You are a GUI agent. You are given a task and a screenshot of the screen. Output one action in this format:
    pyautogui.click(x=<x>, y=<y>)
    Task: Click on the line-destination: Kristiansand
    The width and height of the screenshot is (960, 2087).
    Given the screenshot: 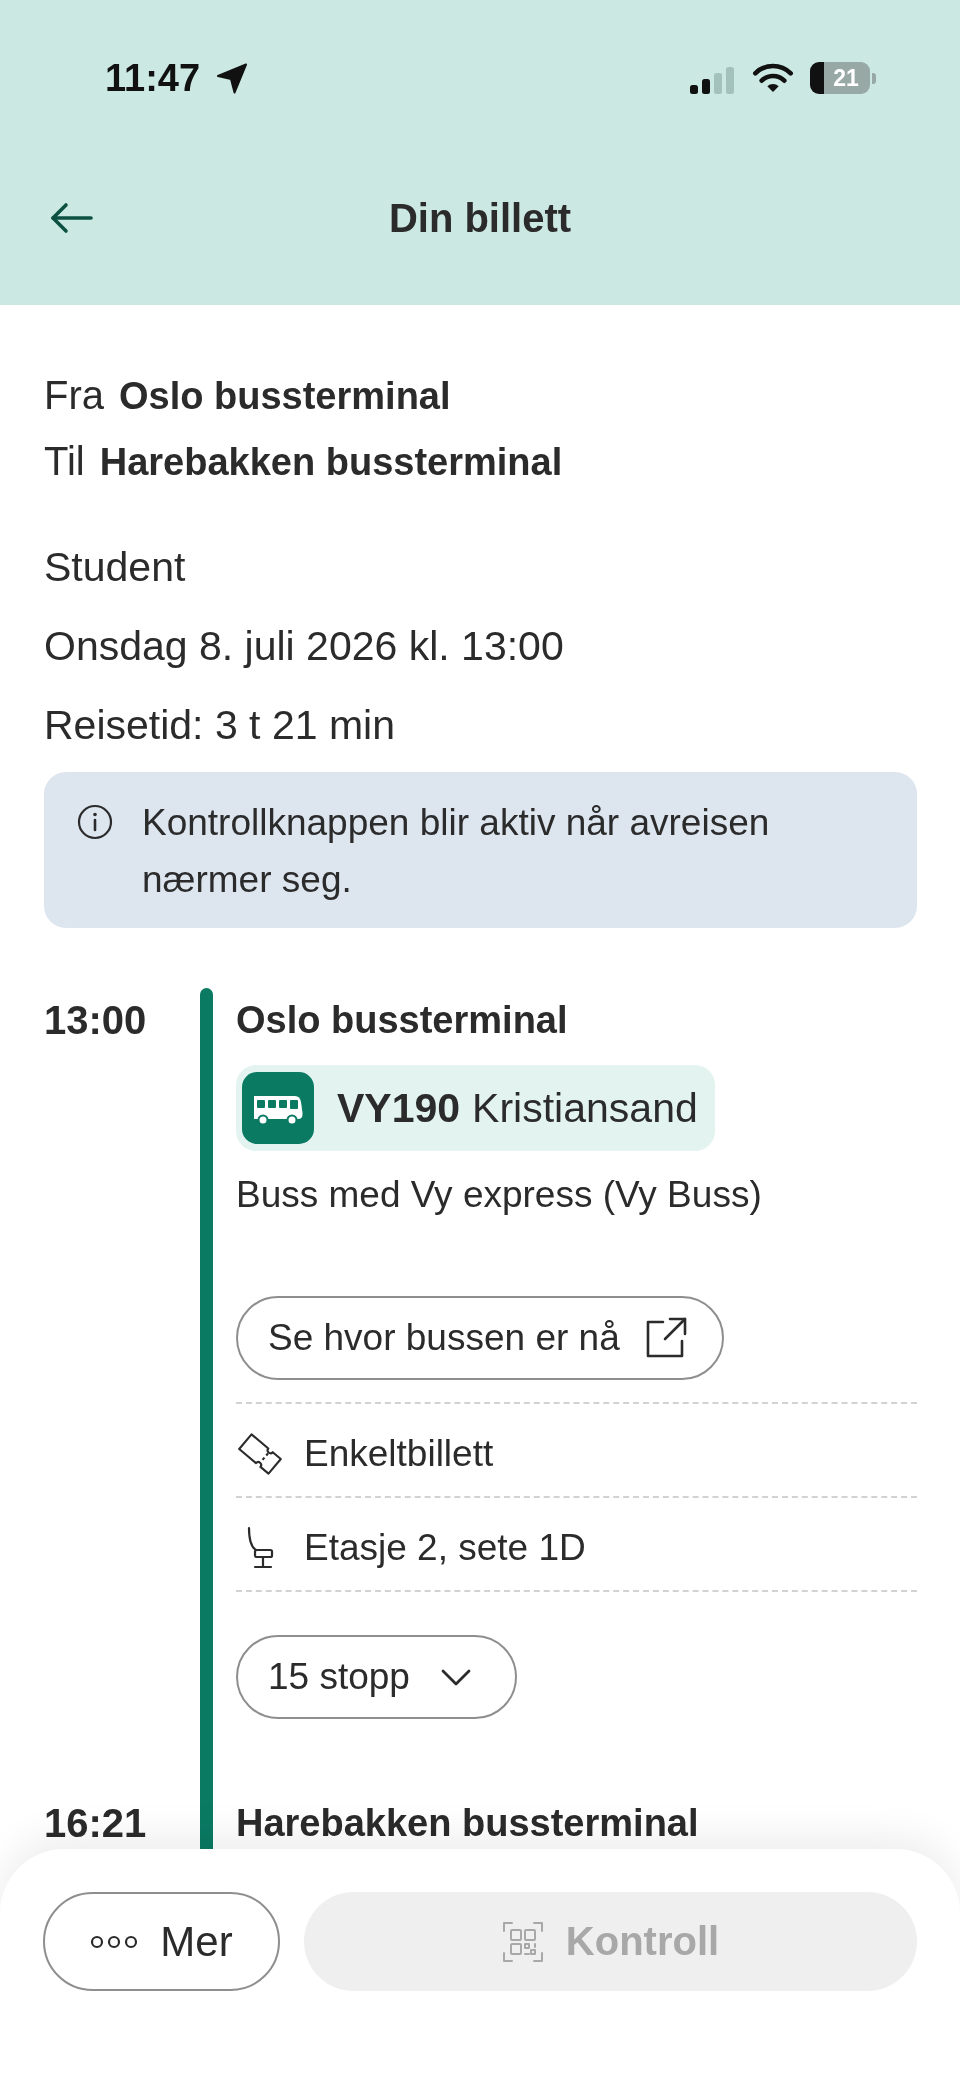 What is the action you would take?
    pyautogui.click(x=585, y=1108)
    